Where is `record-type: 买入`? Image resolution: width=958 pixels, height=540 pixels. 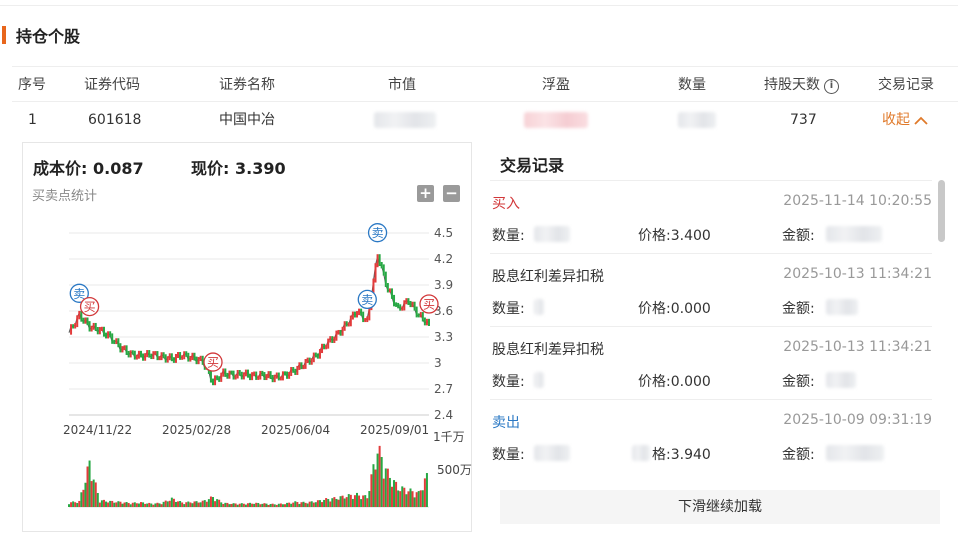
record-type: 买入 is located at coordinates (506, 204).